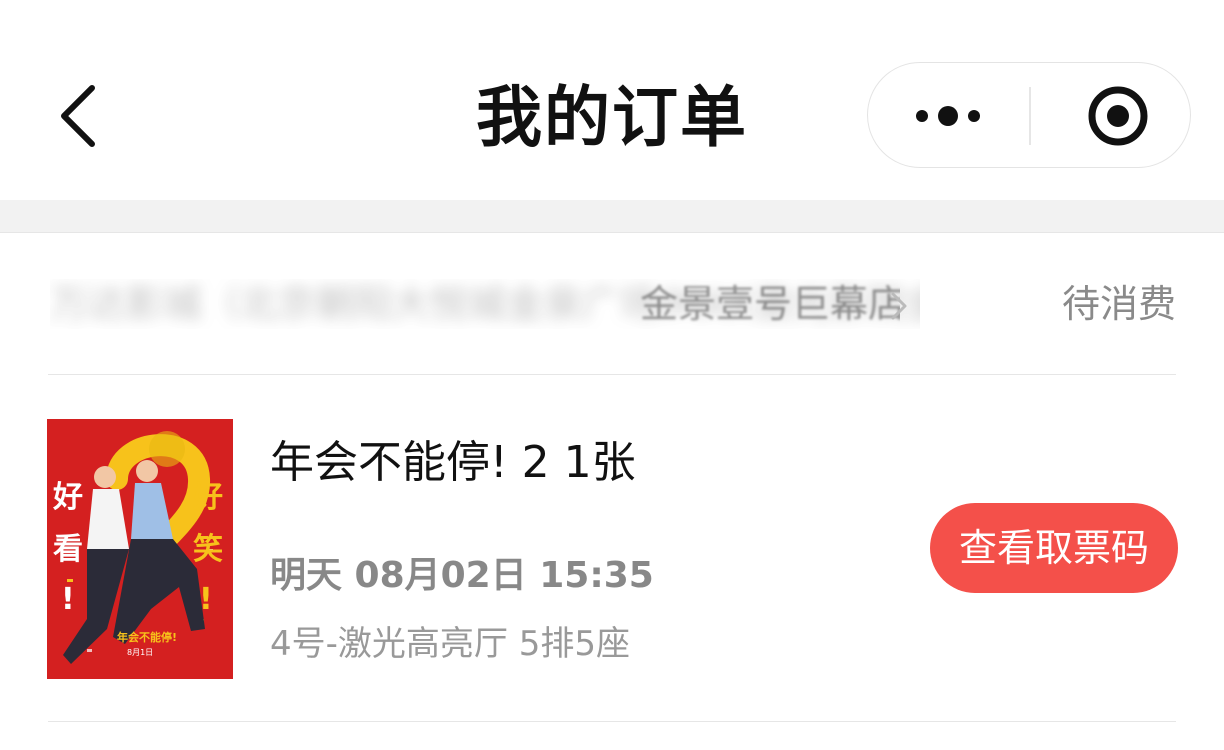 The width and height of the screenshot is (1224, 750). I want to click on section-separator, so click(612, 216).